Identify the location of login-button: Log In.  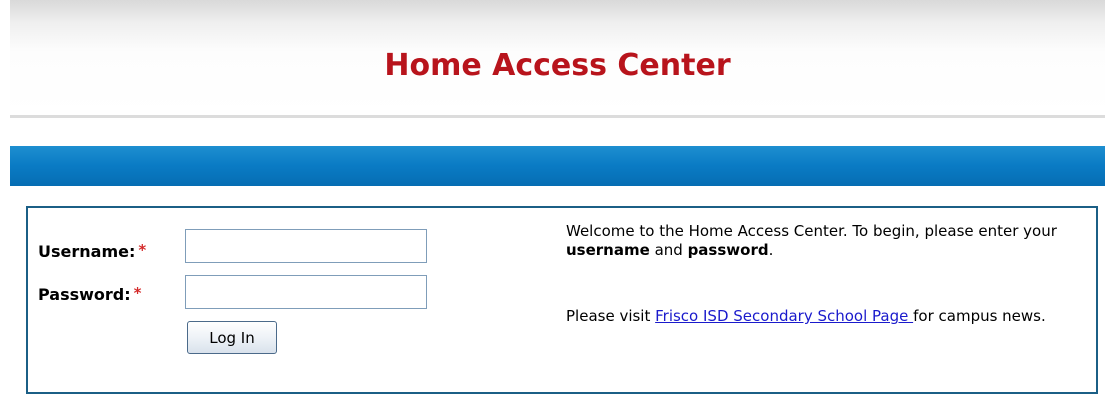
(232, 337).